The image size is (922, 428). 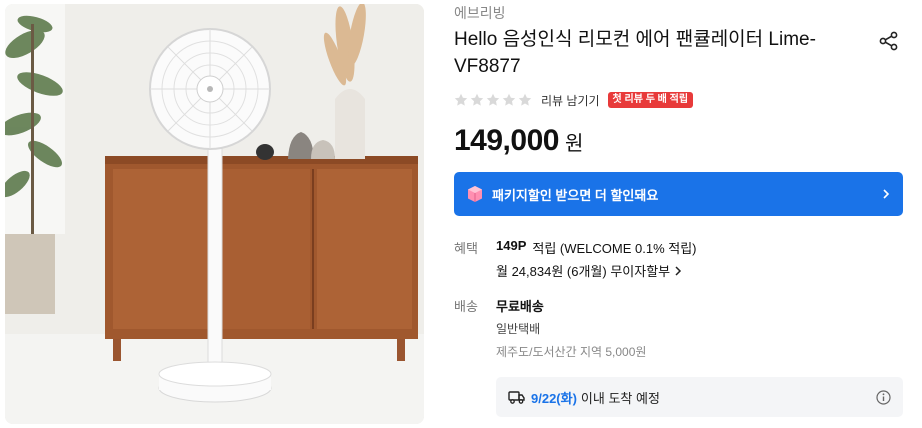 What do you see at coordinates (520, 306) in the screenshot?
I see `shipping-fee: 무료배송` at bounding box center [520, 306].